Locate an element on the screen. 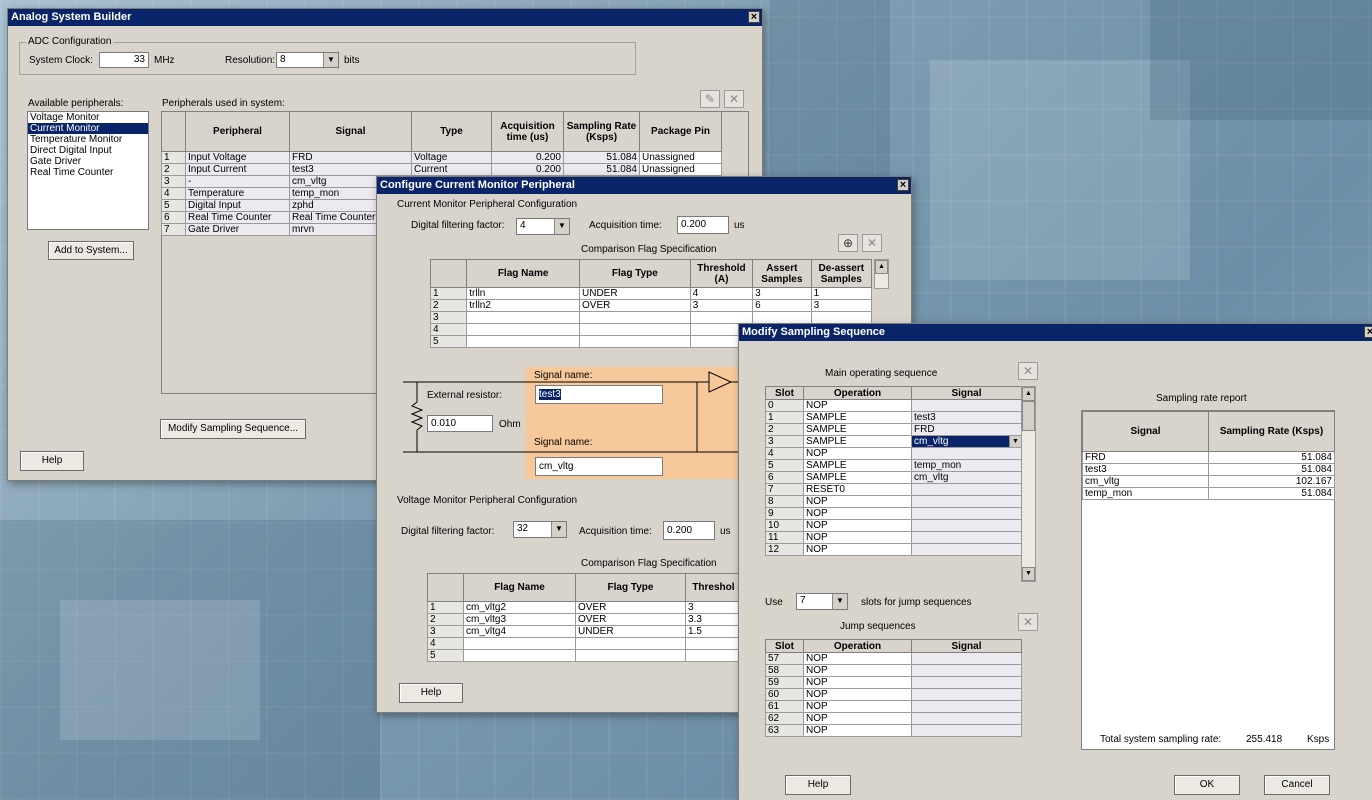  cell-peripheral: Temperature is located at coordinates (237, 193).